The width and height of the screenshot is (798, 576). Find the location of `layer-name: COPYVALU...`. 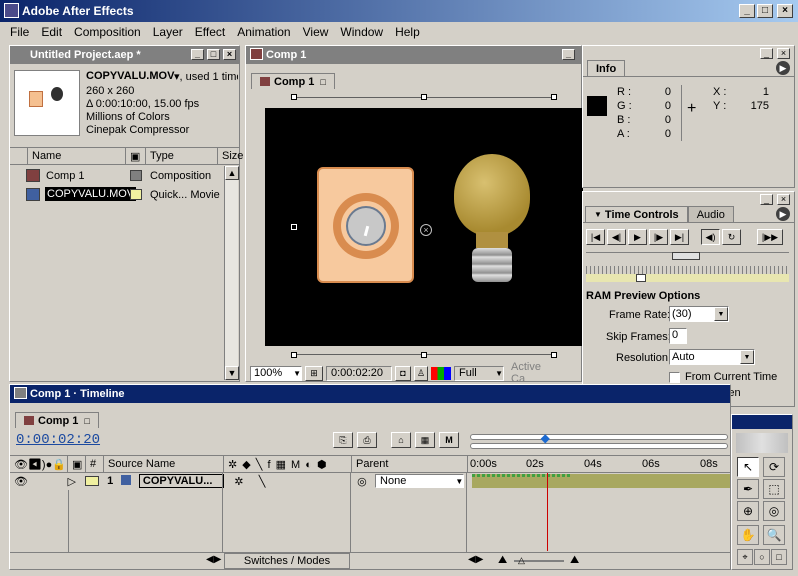

layer-name: COPYVALU... is located at coordinates (181, 481).